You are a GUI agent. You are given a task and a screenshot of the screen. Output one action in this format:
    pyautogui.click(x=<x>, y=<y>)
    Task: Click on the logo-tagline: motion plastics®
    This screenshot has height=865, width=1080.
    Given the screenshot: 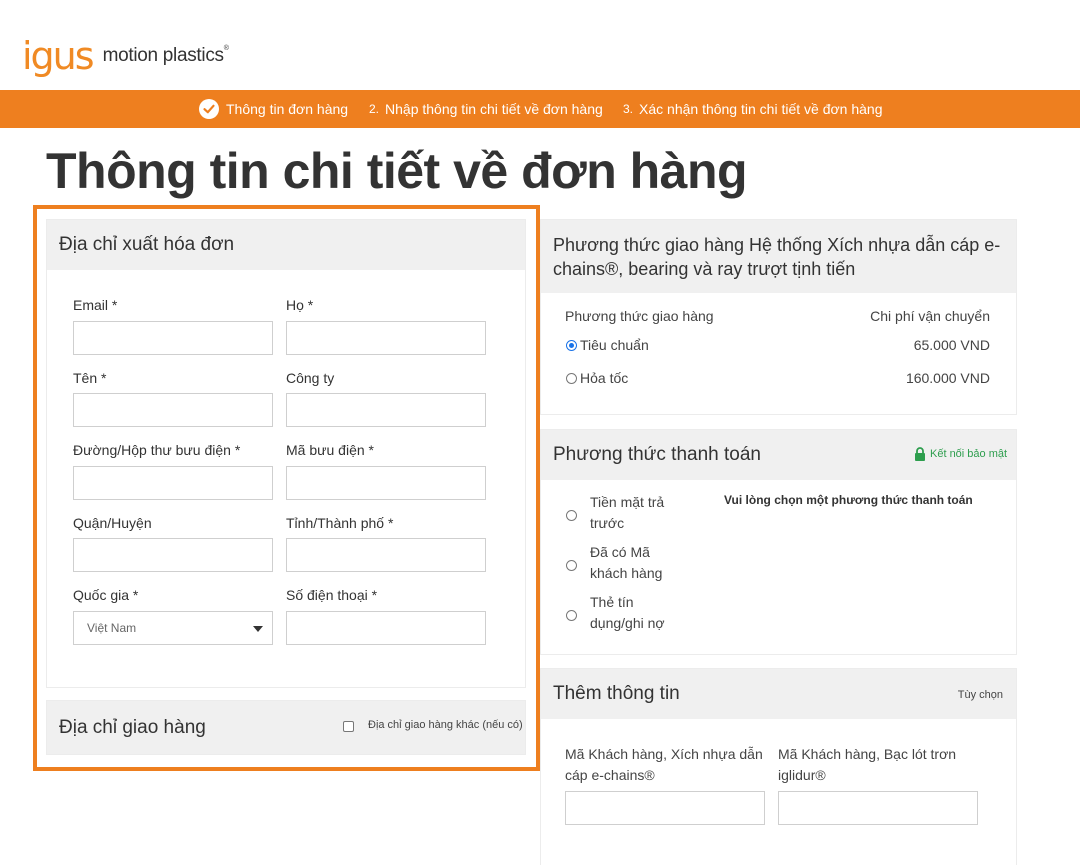 What is the action you would take?
    pyautogui.click(x=165, y=55)
    